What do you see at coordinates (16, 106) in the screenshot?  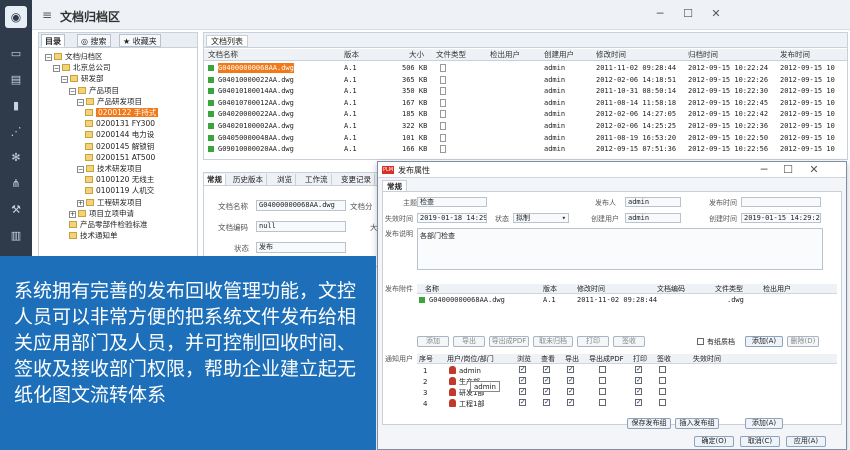 I see `document-icon: ▮` at bounding box center [16, 106].